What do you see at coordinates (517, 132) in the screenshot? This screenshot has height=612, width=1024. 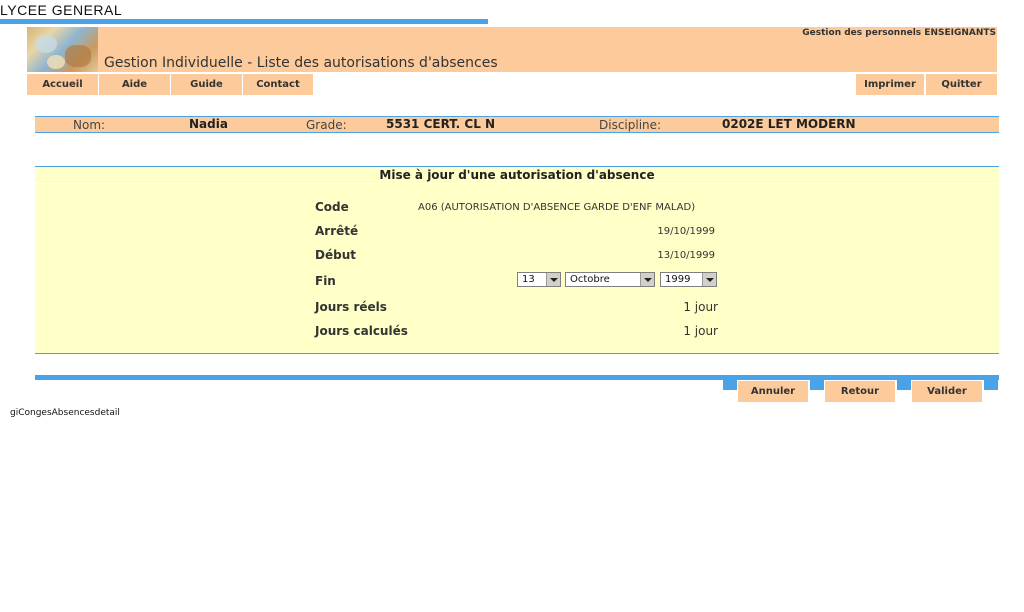 I see `info-bottom-line` at bounding box center [517, 132].